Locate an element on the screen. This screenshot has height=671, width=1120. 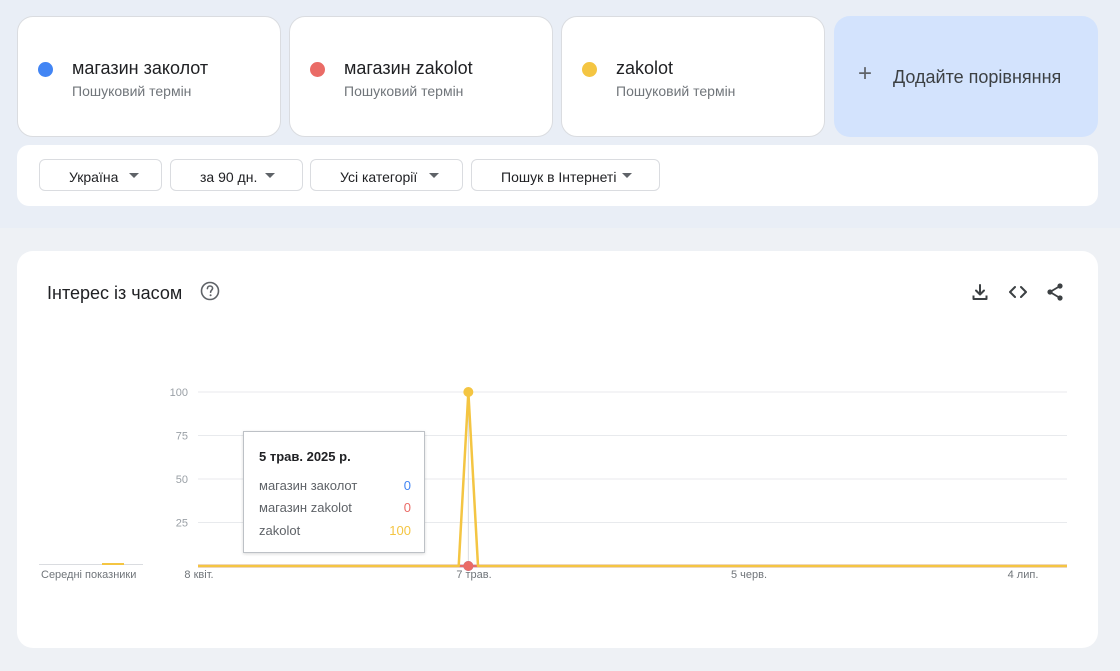
term-card-2: магазин zakolot Пошуковий термін is located at coordinates (421, 76).